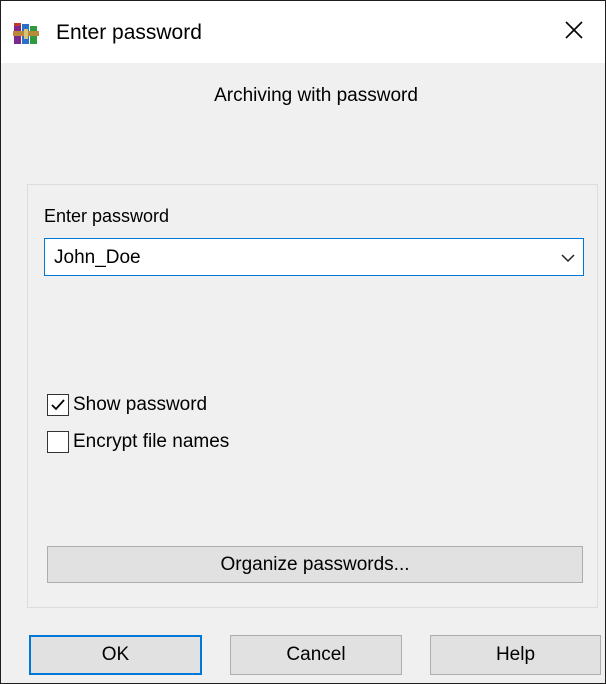  I want to click on window-title: Enter password, so click(129, 32).